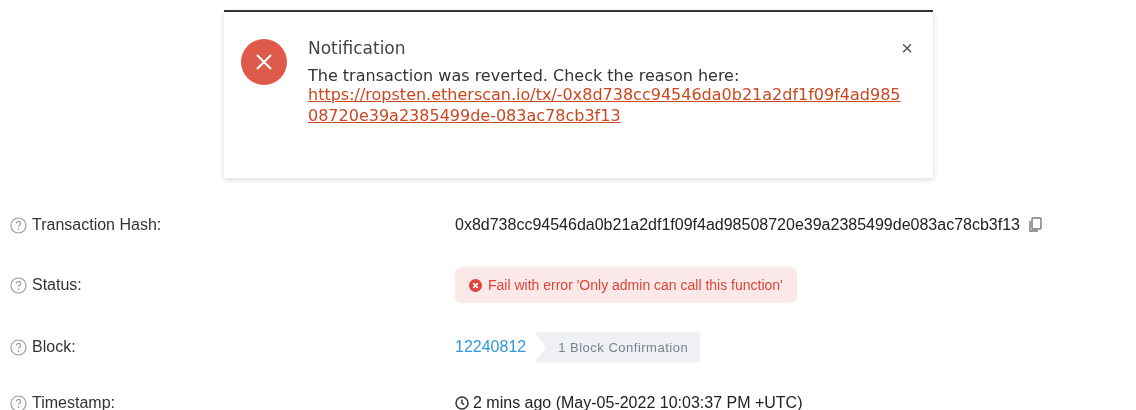 The height and width of the screenshot is (410, 1136). I want to click on status-badge: Fail with error 'Only admin can call this function', so click(626, 285).